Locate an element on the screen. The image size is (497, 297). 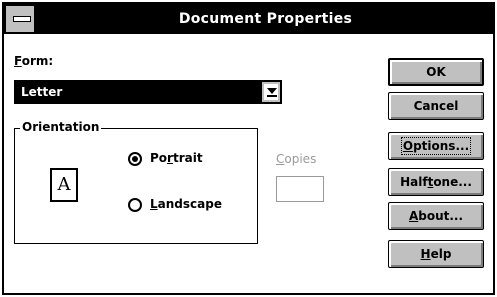
portrait-radio is located at coordinates (135, 159).